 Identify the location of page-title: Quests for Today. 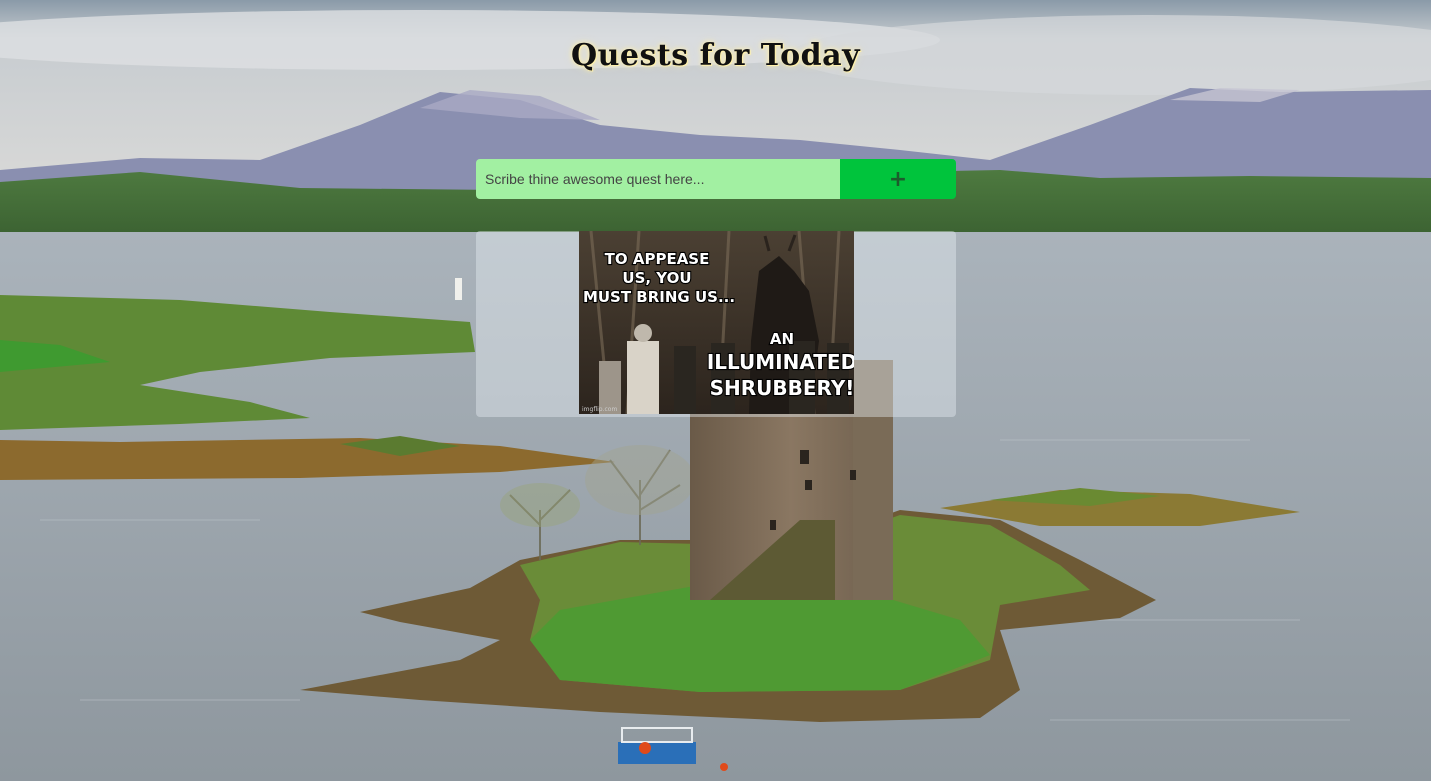
(715, 55).